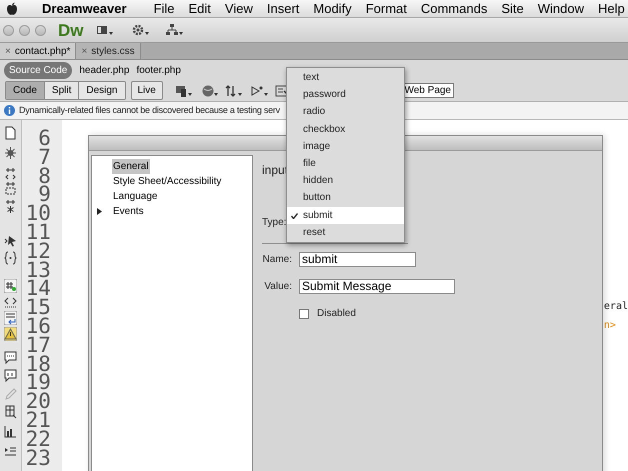  I want to click on field-label: Name:, so click(277, 260).